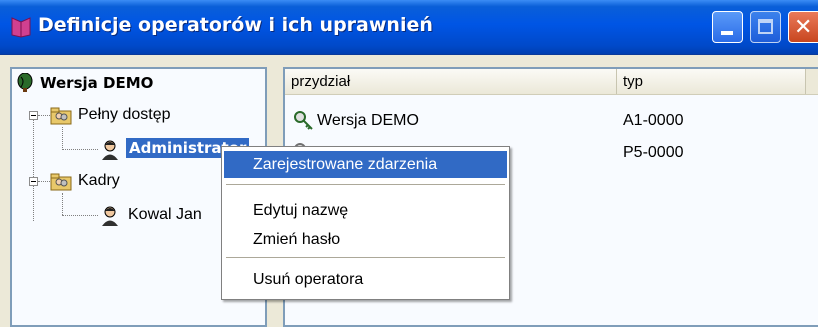  I want to click on tree-root-label: Wersja DEMO, so click(97, 83).